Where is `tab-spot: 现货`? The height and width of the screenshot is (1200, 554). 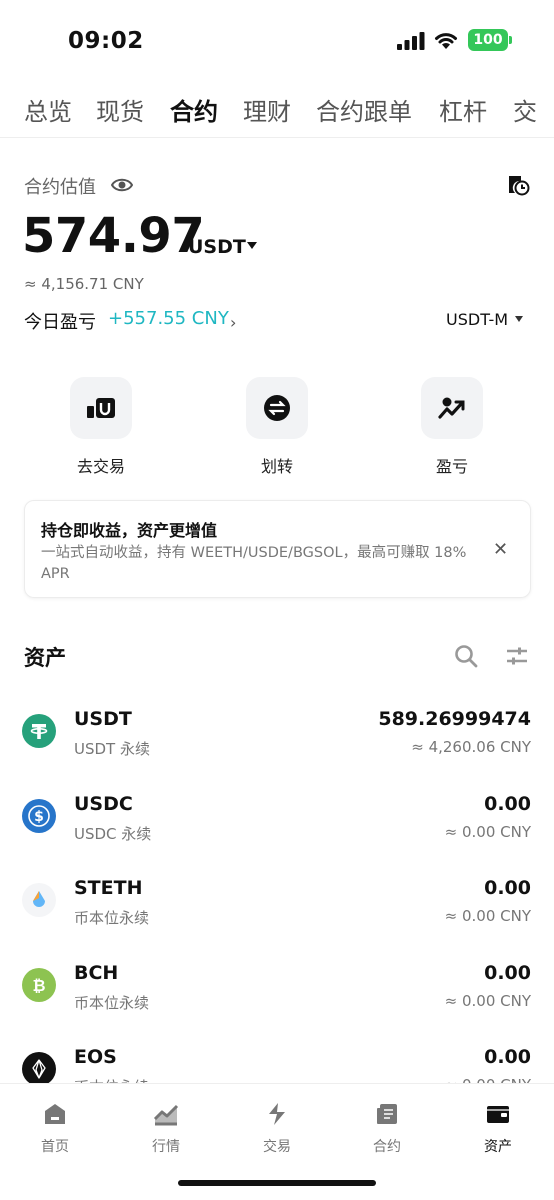
tab-spot: 现货 is located at coordinates (120, 109).